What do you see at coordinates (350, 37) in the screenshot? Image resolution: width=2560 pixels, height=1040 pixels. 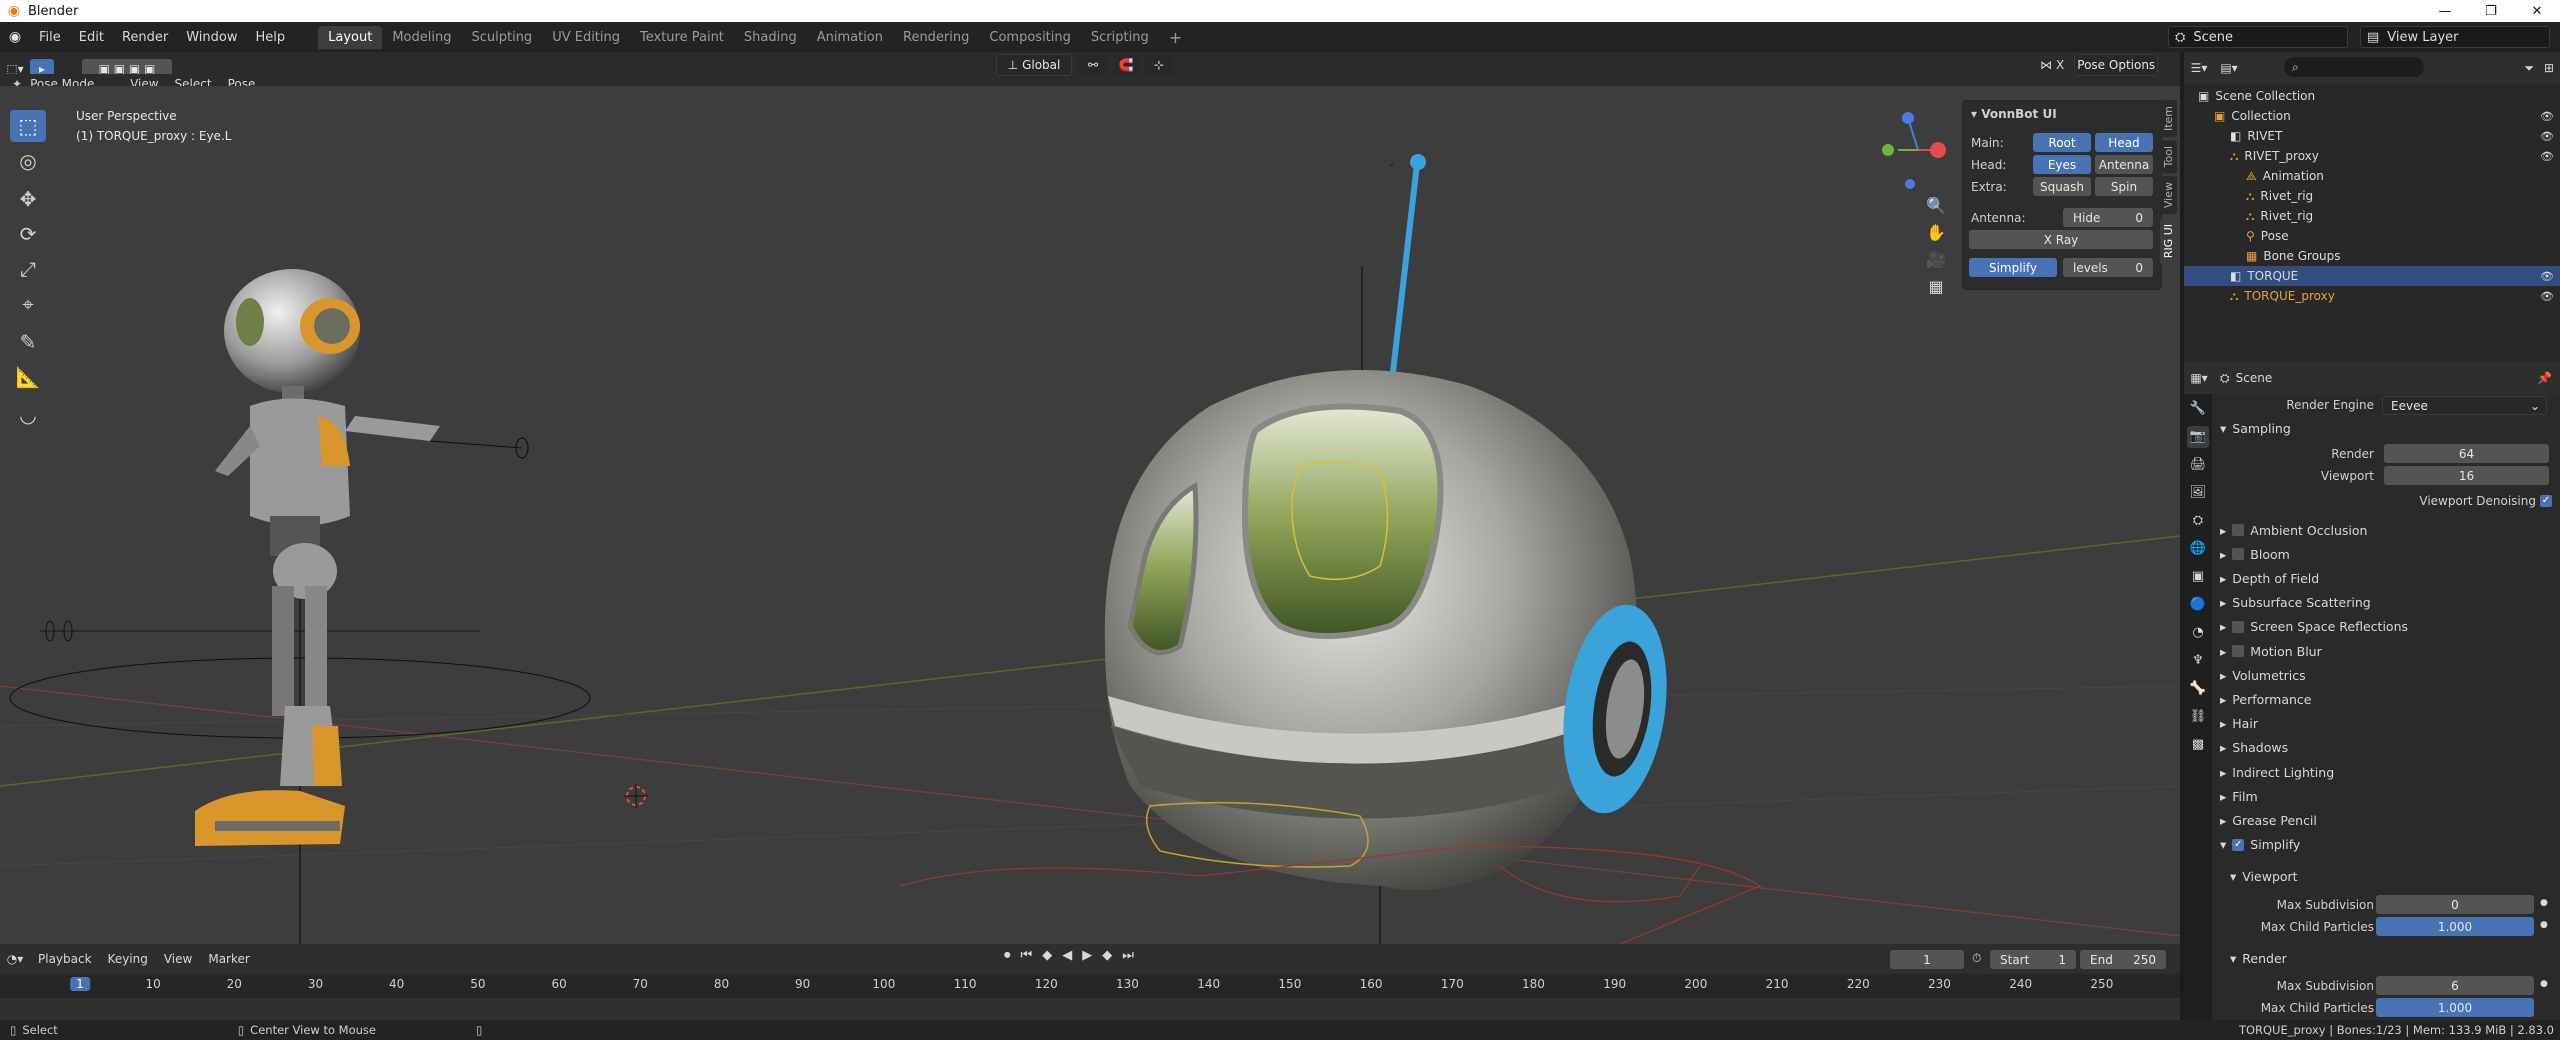 I see `tab-layout: Layout` at bounding box center [350, 37].